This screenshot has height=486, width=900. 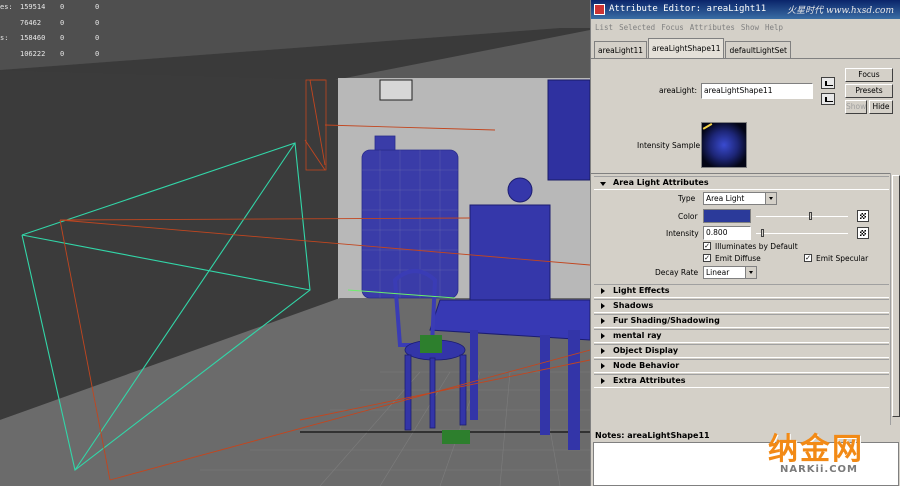 What do you see at coordinates (863, 216) in the screenshot?
I see `color-map-button` at bounding box center [863, 216].